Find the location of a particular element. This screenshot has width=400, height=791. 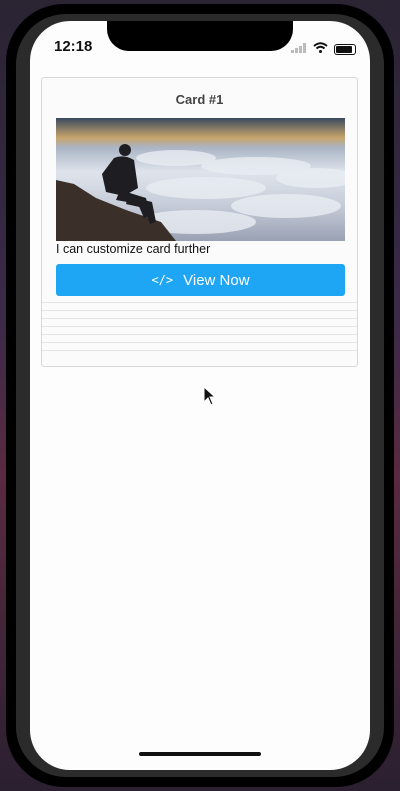

signal-icon is located at coordinates (299, 49).